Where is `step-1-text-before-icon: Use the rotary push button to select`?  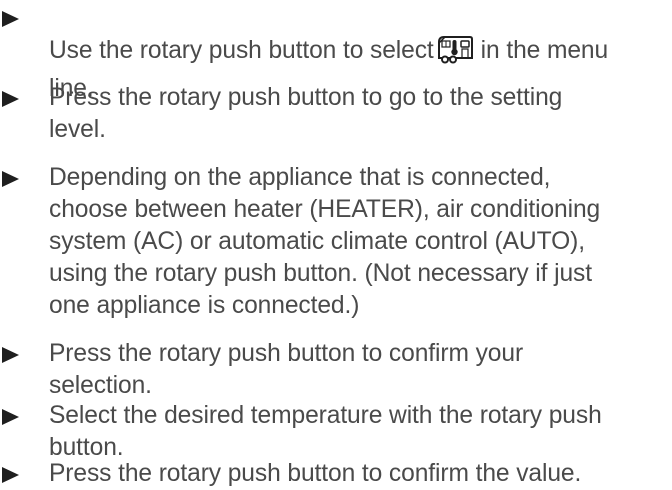
step-1-text-before-icon: Use the rotary push button to select is located at coordinates (241, 50).